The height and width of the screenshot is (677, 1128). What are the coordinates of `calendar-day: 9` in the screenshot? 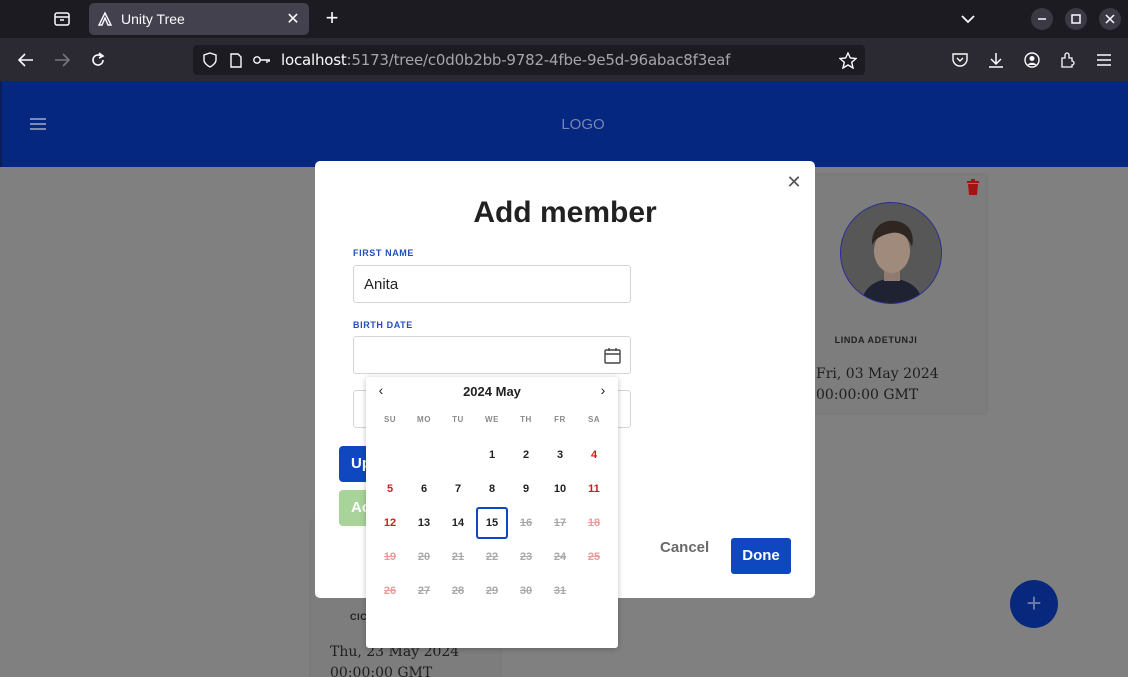 It's located at (526, 489).